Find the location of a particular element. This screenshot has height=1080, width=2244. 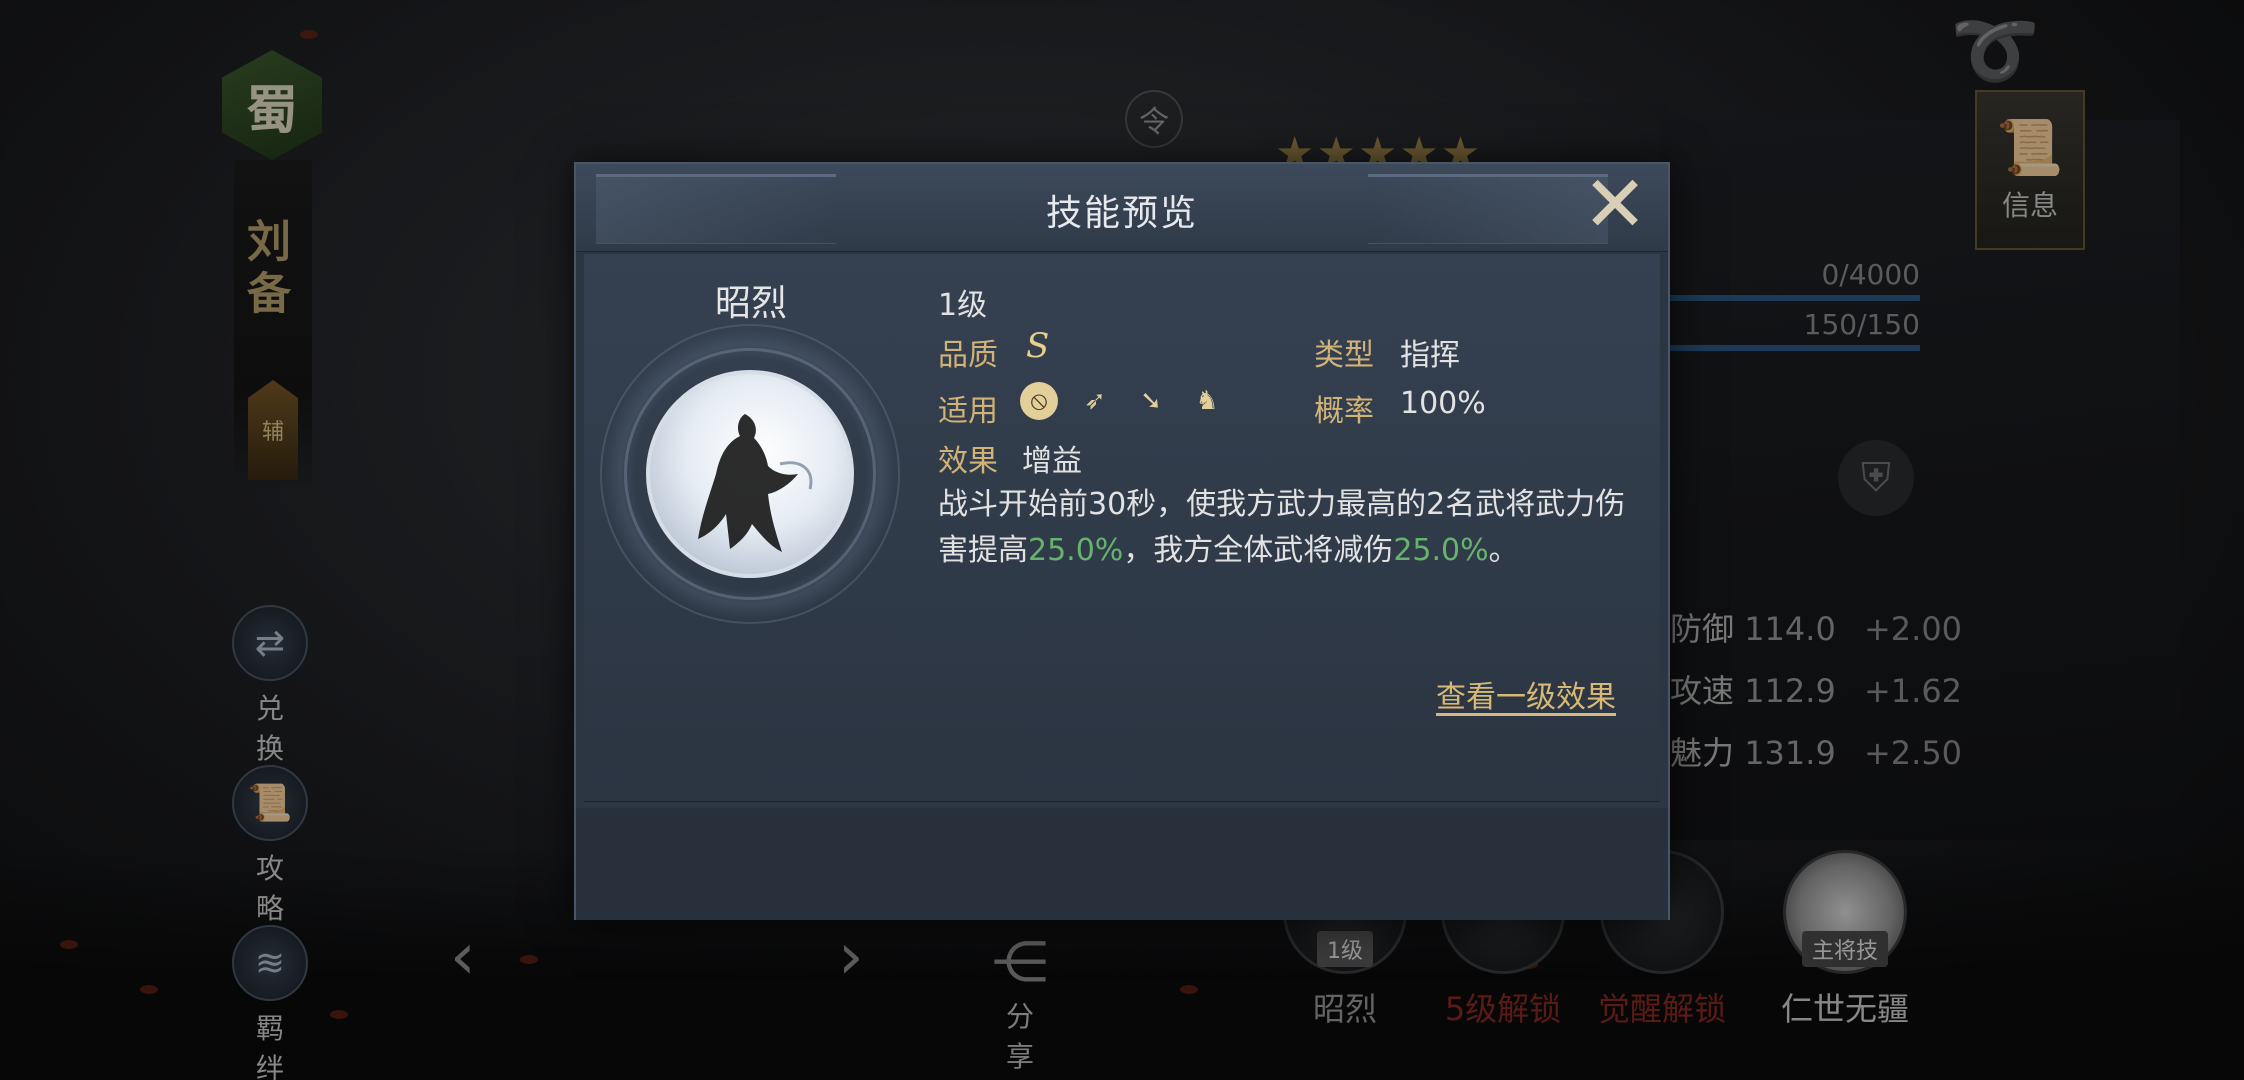

shield-icon: ⦸ is located at coordinates (1039, 401).